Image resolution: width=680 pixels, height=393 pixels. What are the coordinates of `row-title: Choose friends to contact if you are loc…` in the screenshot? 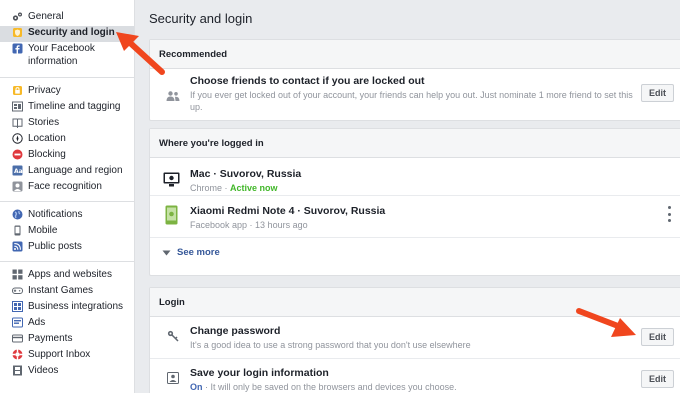 It's located at (307, 81).